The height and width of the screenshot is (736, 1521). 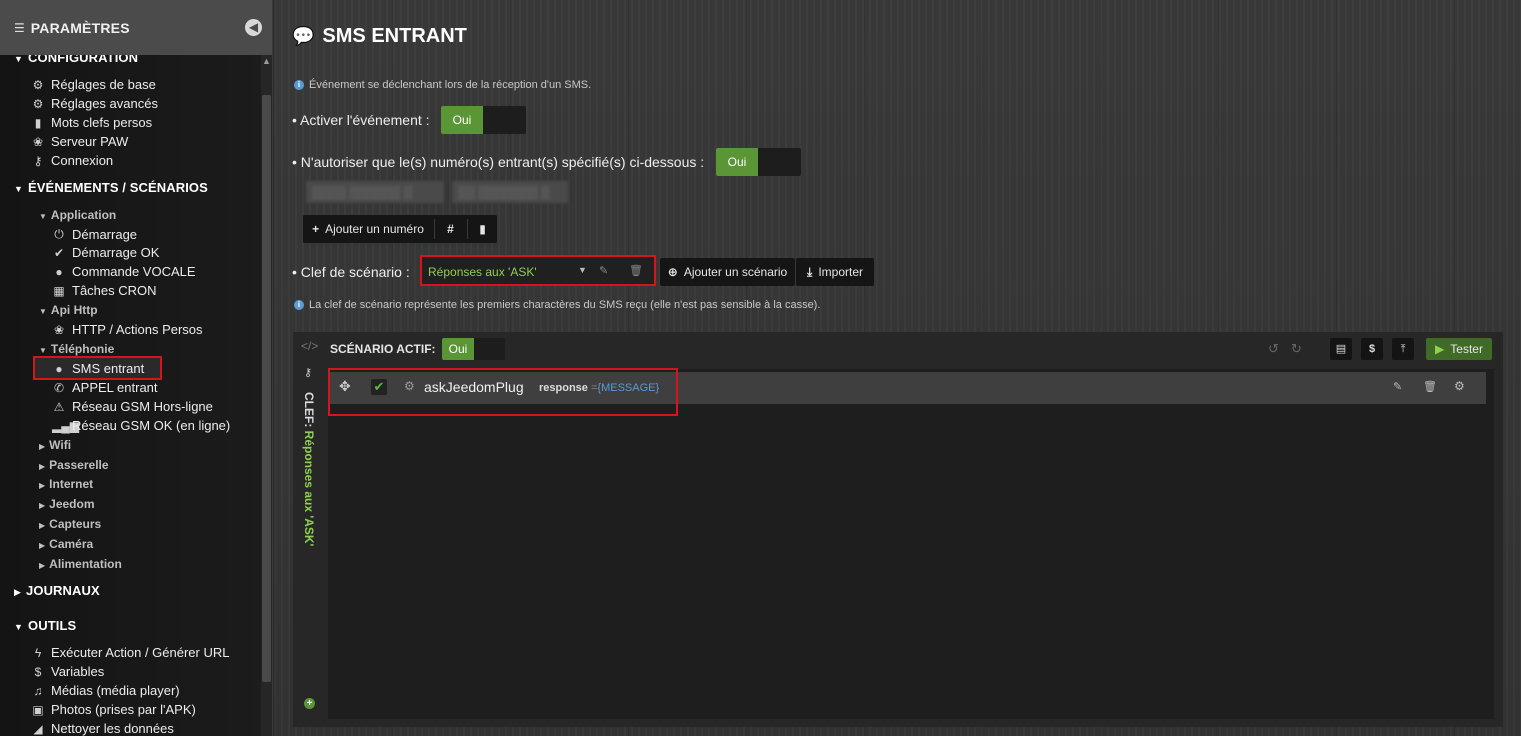 I want to click on scenario-active-label: SCÉNARIO ACTIF:, so click(x=383, y=349).